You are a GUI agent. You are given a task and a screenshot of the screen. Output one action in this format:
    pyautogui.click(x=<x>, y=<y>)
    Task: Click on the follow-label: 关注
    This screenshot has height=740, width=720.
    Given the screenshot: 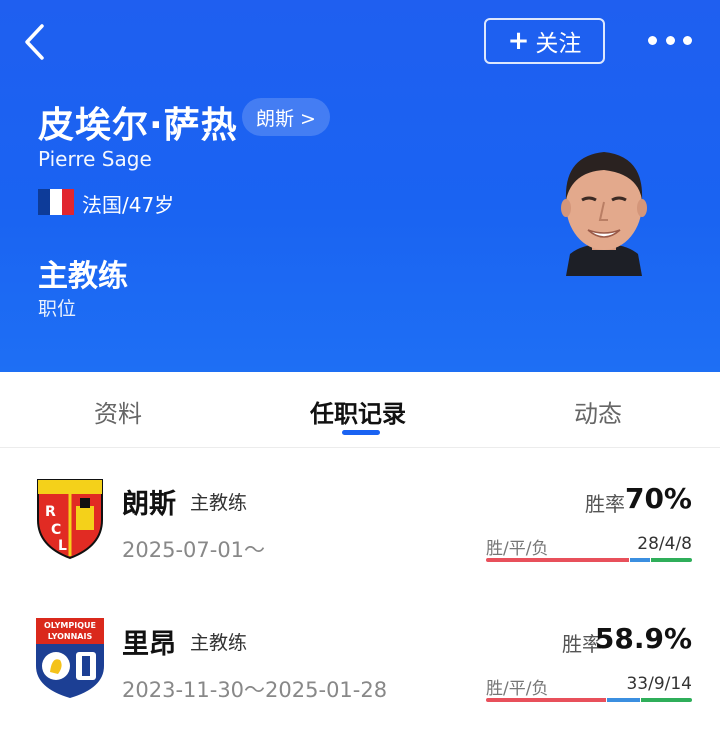 What is the action you would take?
    pyautogui.click(x=558, y=44)
    